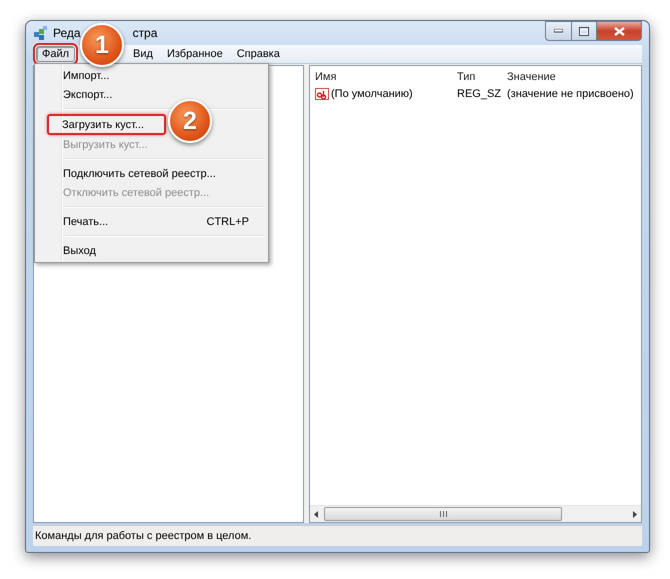 Image resolution: width=670 pixels, height=579 pixels. Describe the element at coordinates (337, 535) in the screenshot. I see `status-bar-text: Команды для работы с реестром в целом.` at that location.